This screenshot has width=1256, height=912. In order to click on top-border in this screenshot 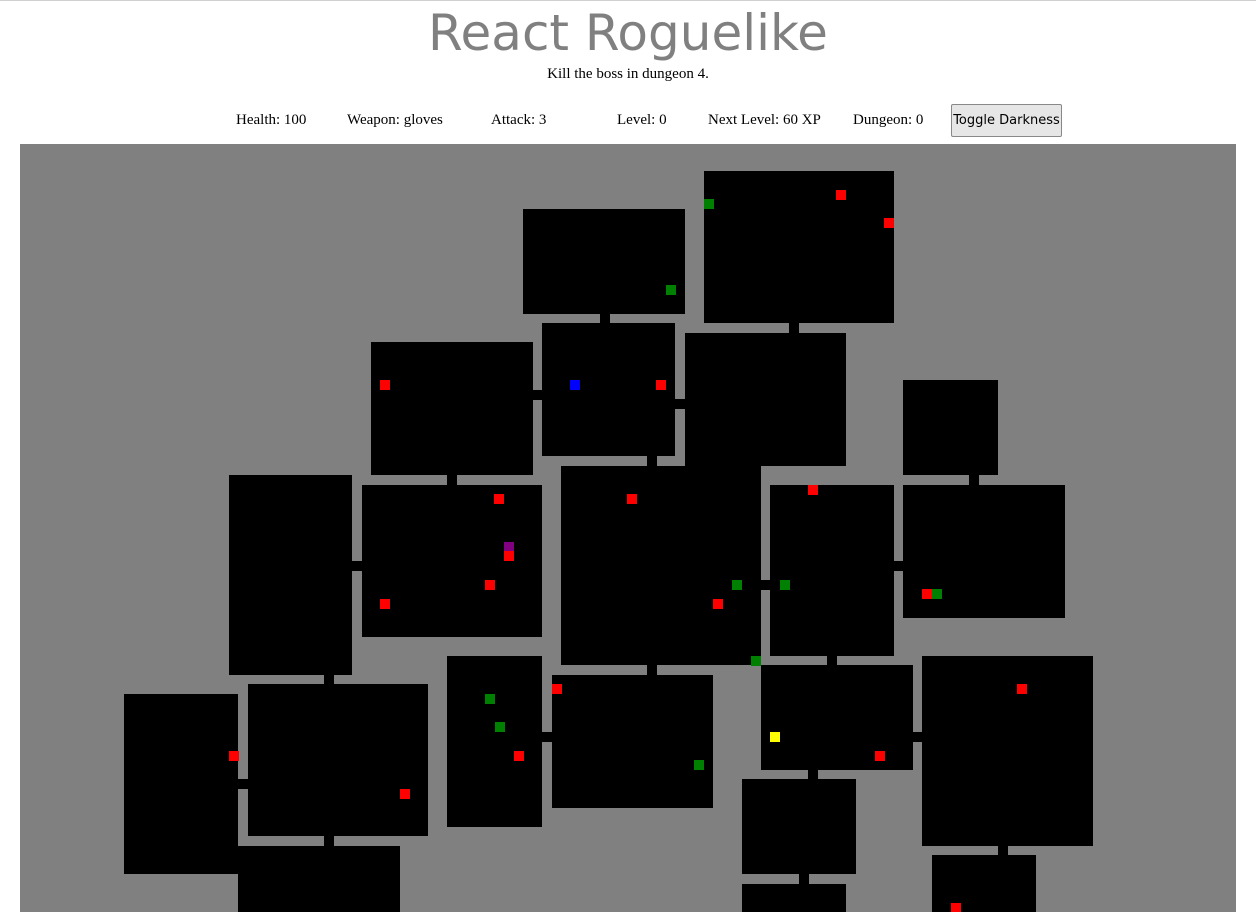, I will do `click(628, 0)`.